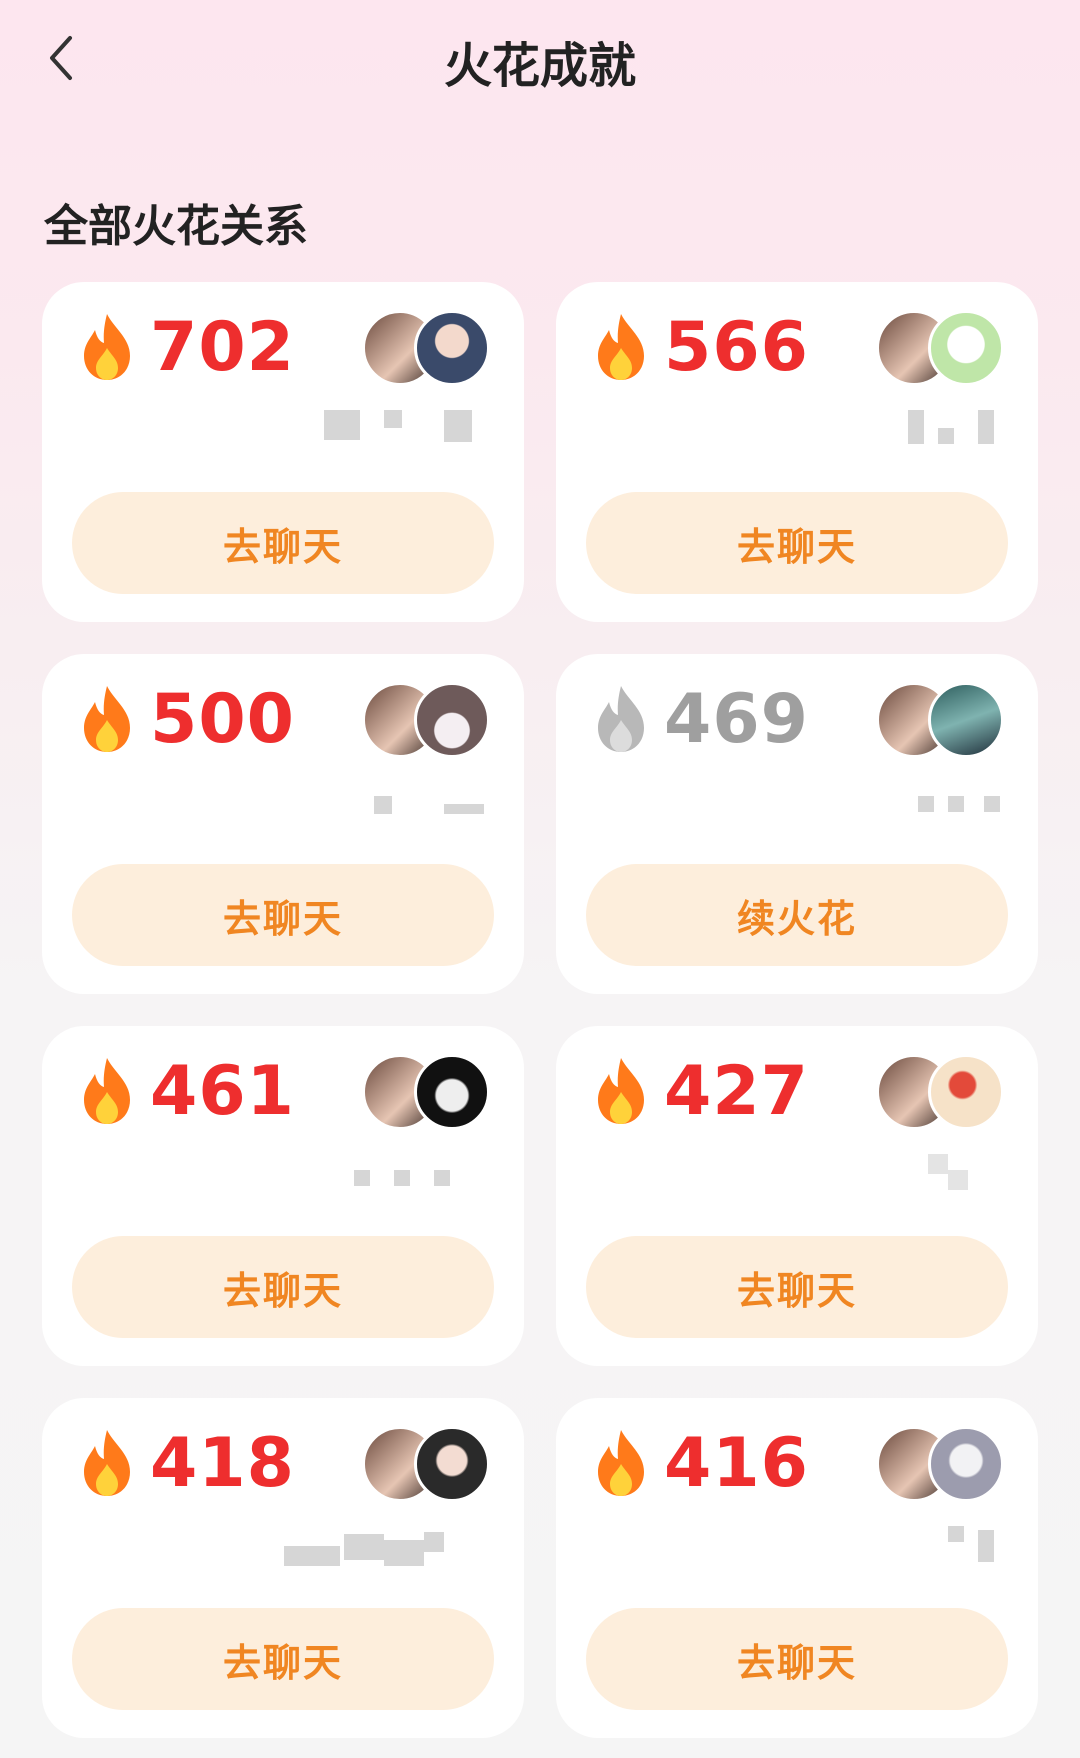  I want to click on spark-count: 566, so click(736, 347).